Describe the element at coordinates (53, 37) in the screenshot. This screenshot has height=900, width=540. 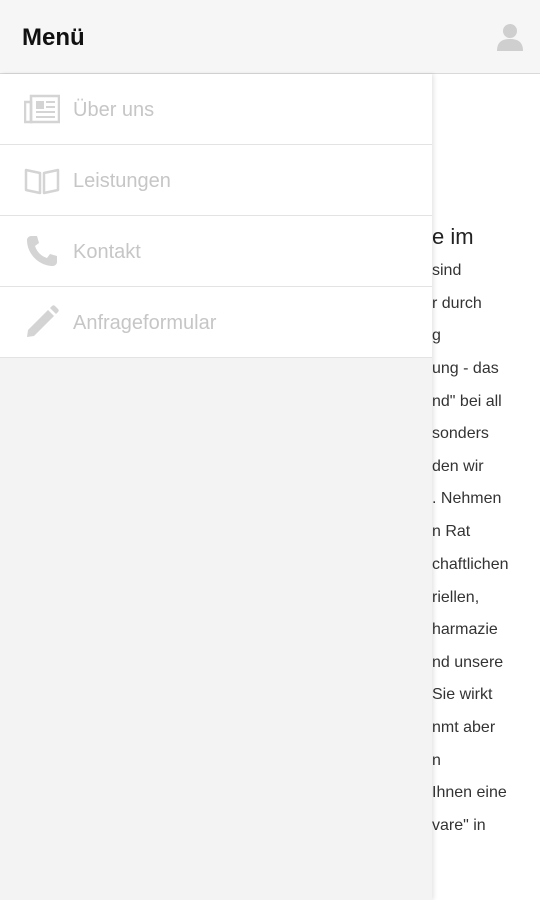
I see `menu-title: Menü` at that location.